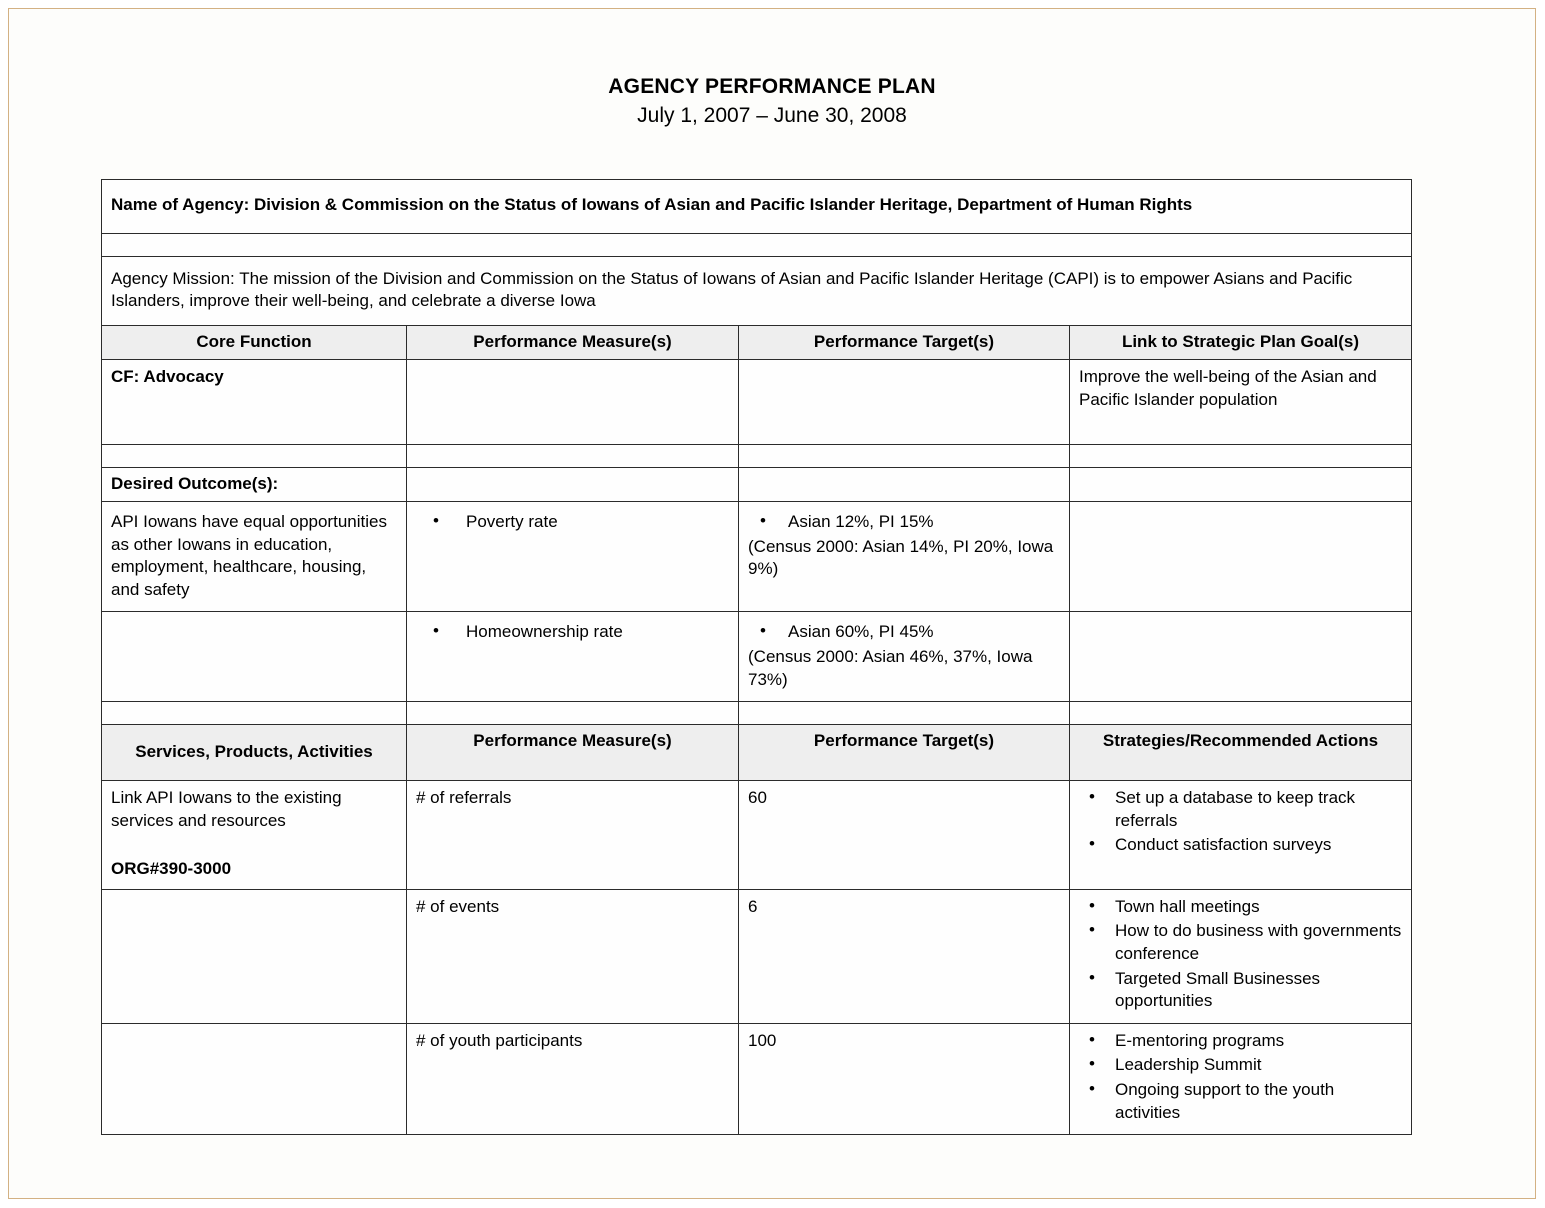 The width and height of the screenshot is (1545, 1208). I want to click on list-item: Targeted Small Businesses opportunities, so click(1245, 990).